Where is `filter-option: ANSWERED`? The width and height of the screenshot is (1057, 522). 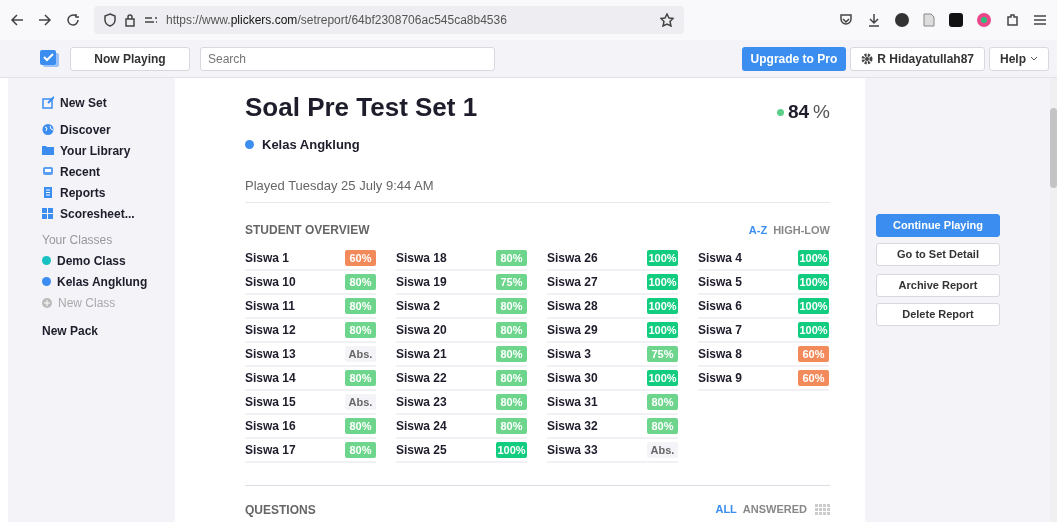 filter-option: ANSWERED is located at coordinates (771, 509).